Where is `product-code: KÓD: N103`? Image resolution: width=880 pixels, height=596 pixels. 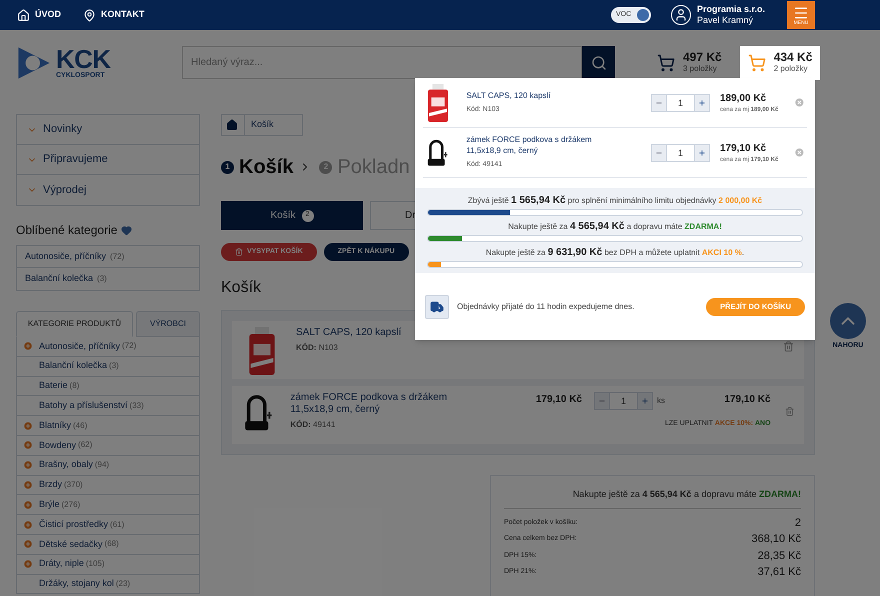
product-code: KÓD: N103 is located at coordinates (317, 348).